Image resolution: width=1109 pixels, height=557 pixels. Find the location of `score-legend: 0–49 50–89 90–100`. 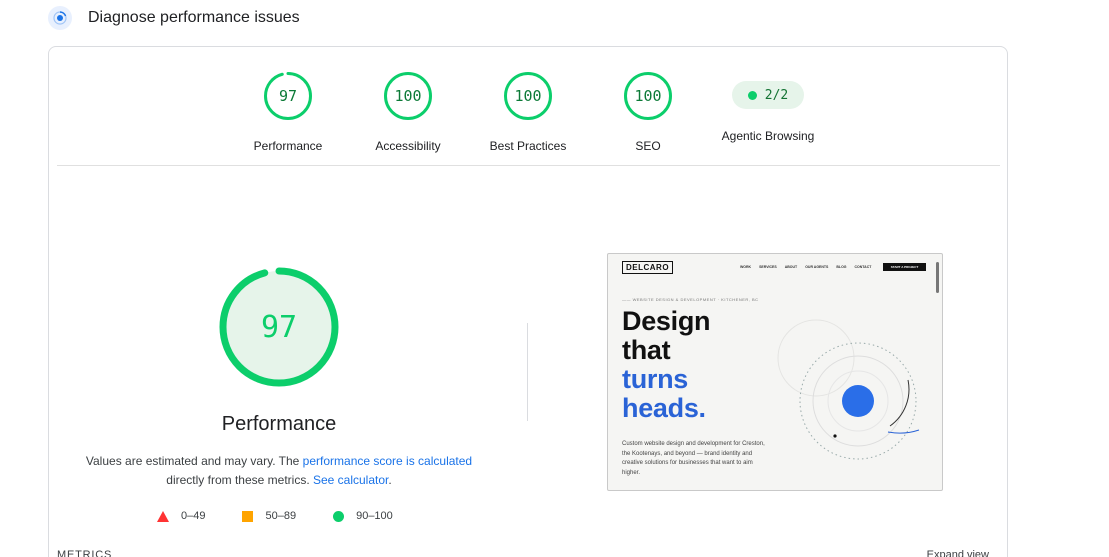

score-legend: 0–49 50–89 90–100 is located at coordinates (293, 516).